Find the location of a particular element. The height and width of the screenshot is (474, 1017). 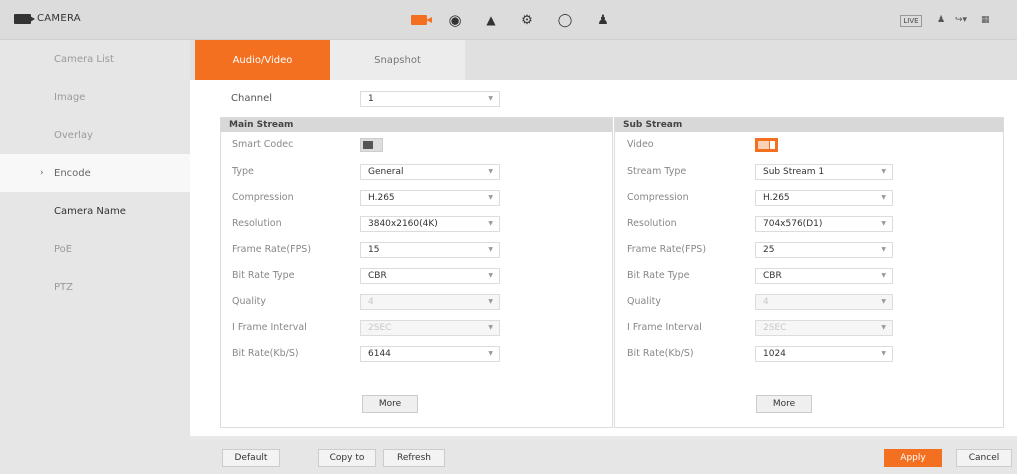

settings-icon: ⚙ is located at coordinates (527, 20).